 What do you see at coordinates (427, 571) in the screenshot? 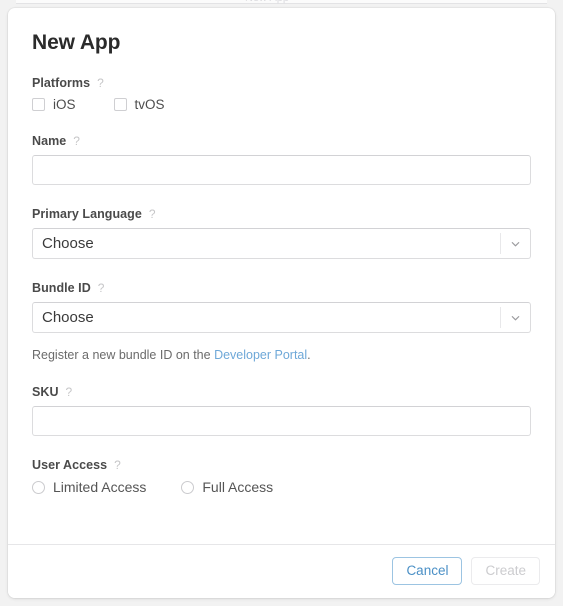
I see `cancel-button: Cancel` at bounding box center [427, 571].